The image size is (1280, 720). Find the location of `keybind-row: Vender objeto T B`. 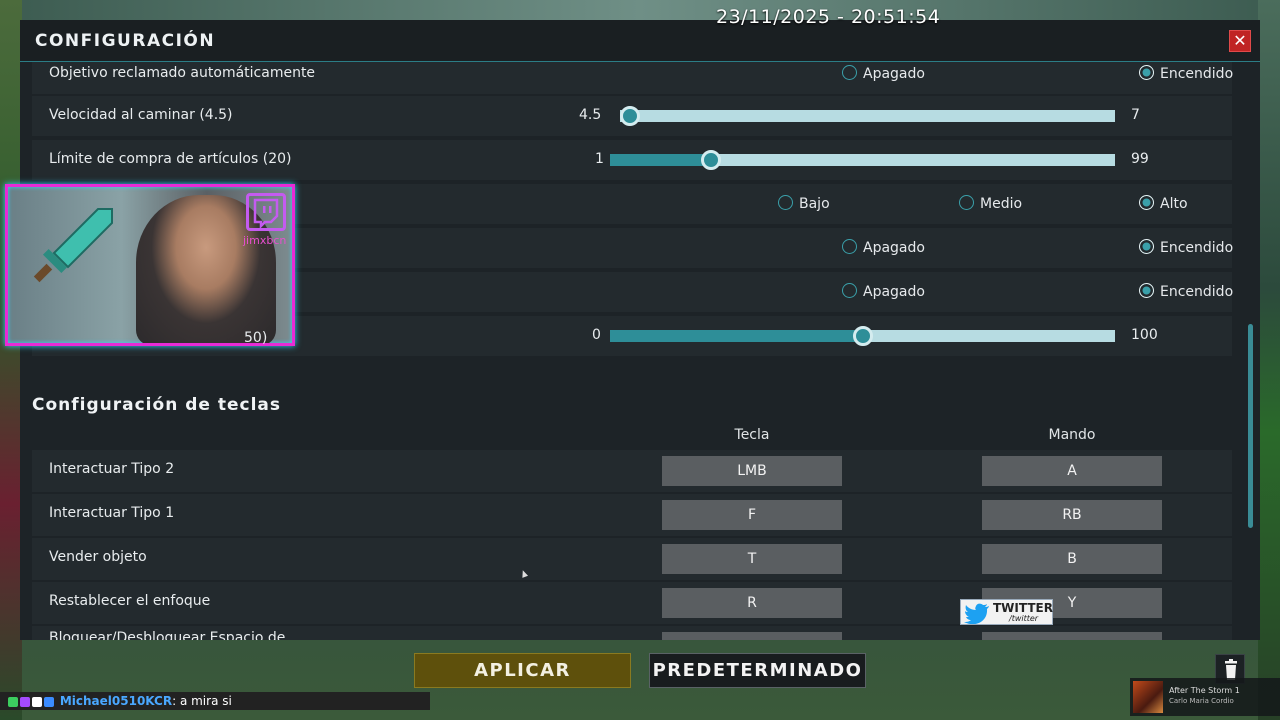

keybind-row: Vender objeto T B is located at coordinates (632, 559).